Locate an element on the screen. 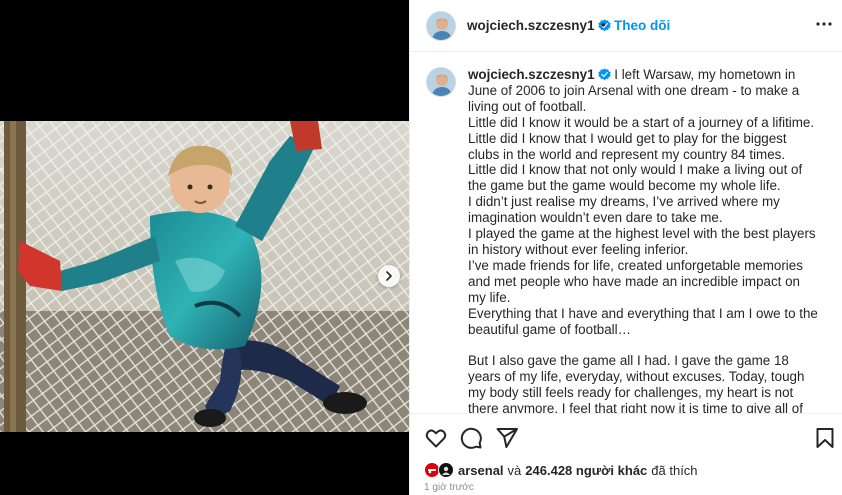  next-media-button is located at coordinates (389, 276).